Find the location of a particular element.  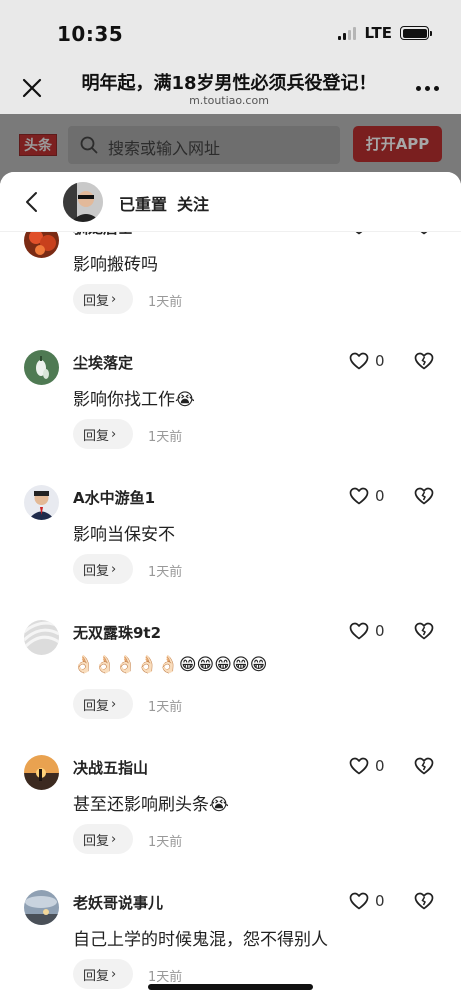

comment-text: 影响当保安不 is located at coordinates (124, 535).